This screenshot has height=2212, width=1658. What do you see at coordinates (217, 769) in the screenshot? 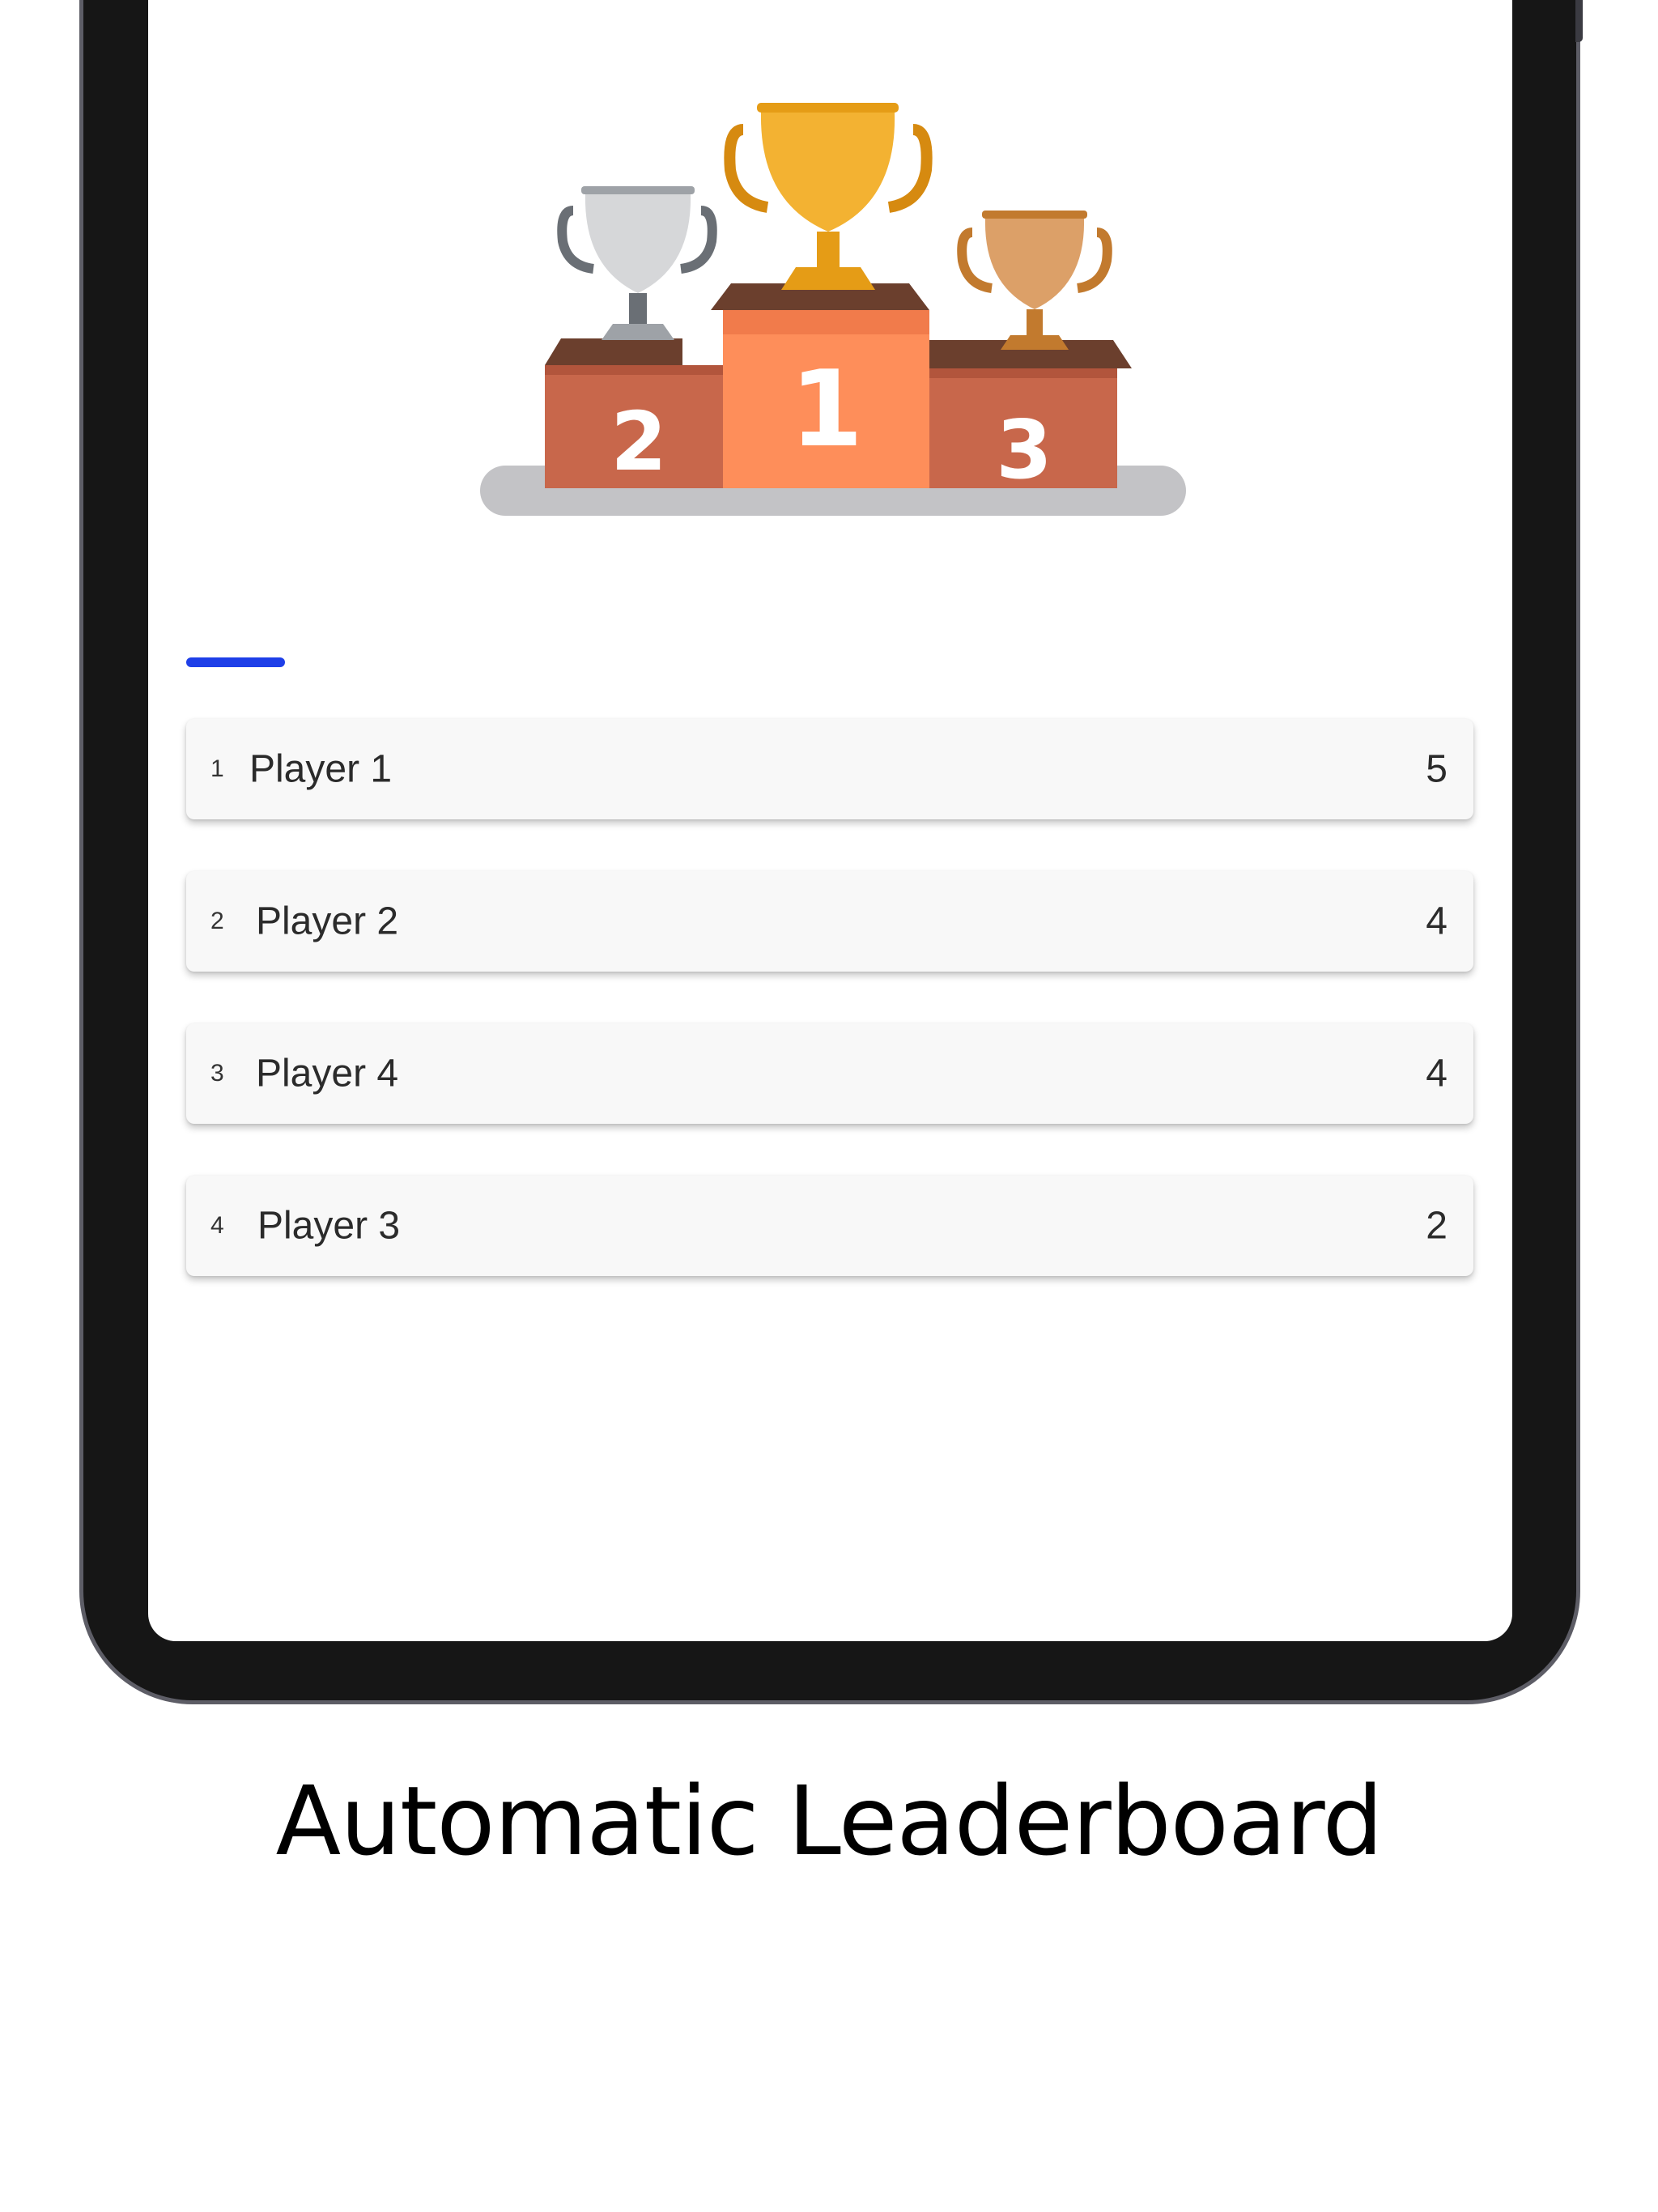
I see `rank-number: 1` at bounding box center [217, 769].